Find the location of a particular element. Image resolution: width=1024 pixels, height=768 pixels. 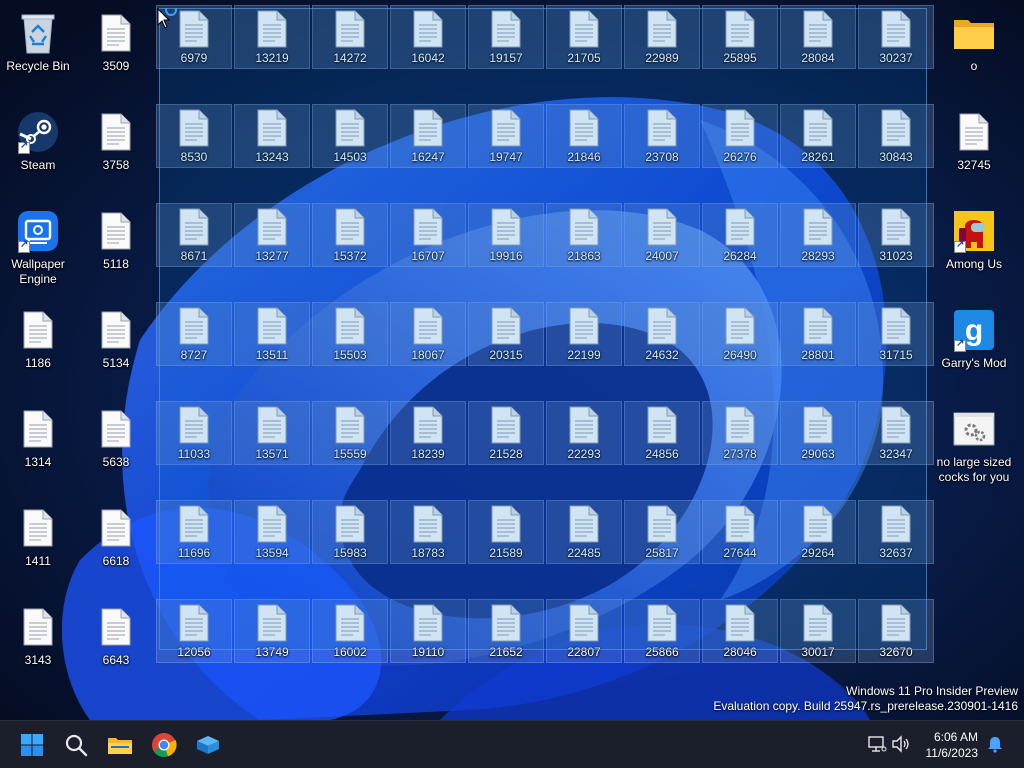

desktop-icon-label: 1411 is located at coordinates (38, 561).